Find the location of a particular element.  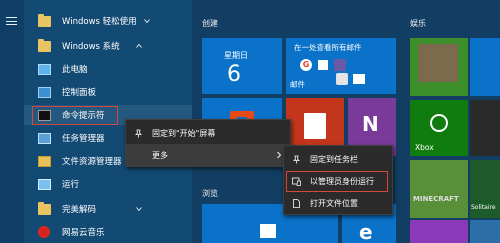

xbox-tile: Xbox is located at coordinates (439, 128).